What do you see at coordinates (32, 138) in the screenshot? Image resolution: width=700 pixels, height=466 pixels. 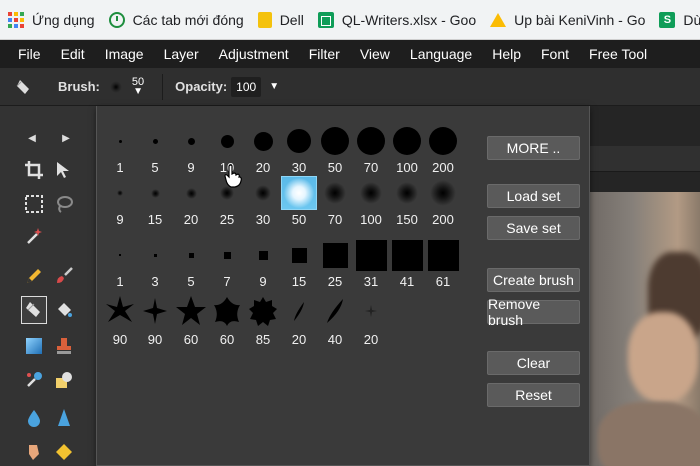 I see `collapse-left-icon: ◀` at bounding box center [32, 138].